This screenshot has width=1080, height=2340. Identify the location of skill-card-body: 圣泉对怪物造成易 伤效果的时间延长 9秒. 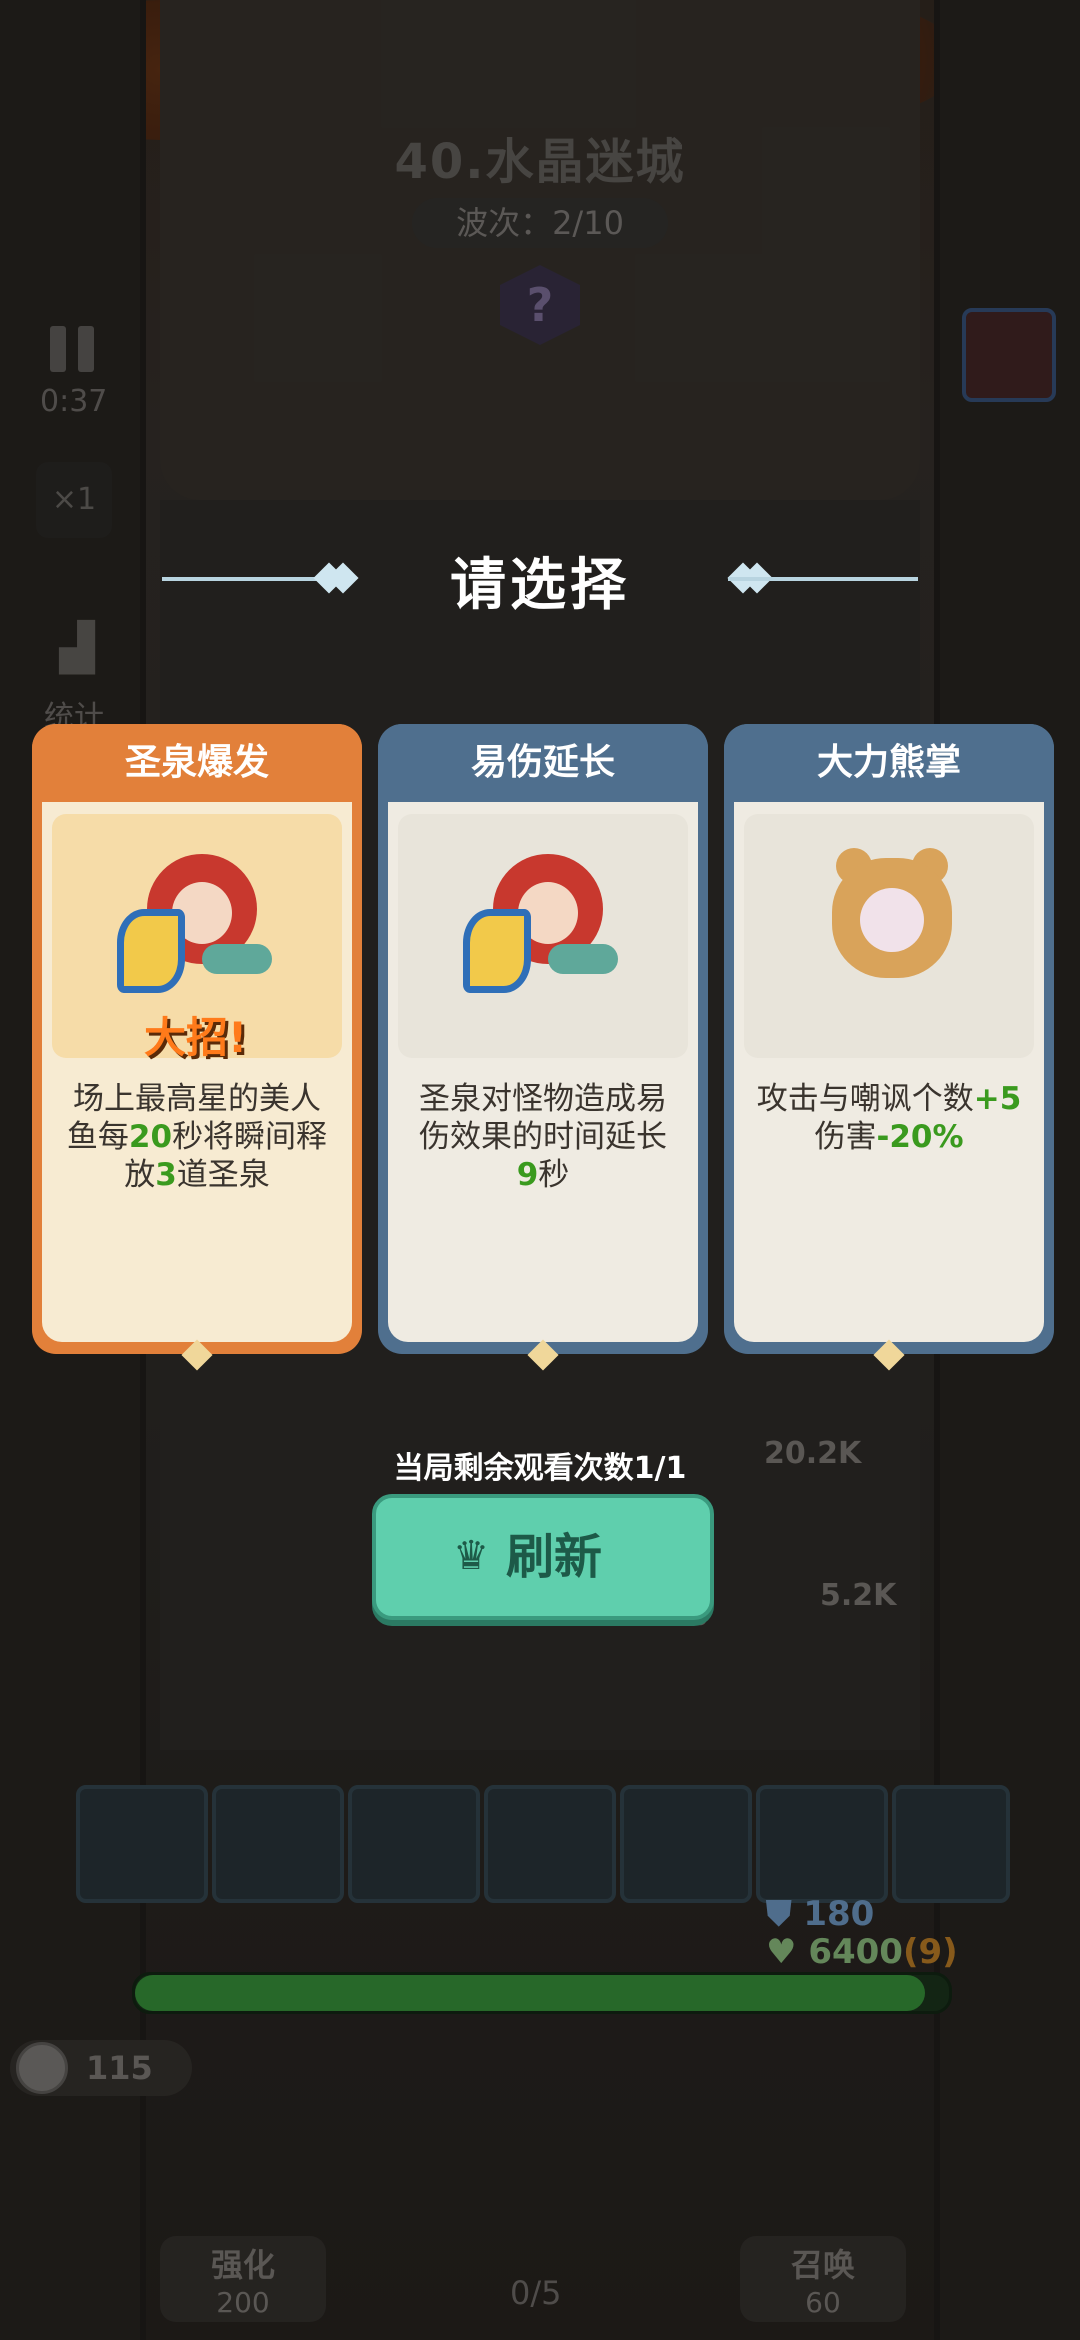
(543, 1072).